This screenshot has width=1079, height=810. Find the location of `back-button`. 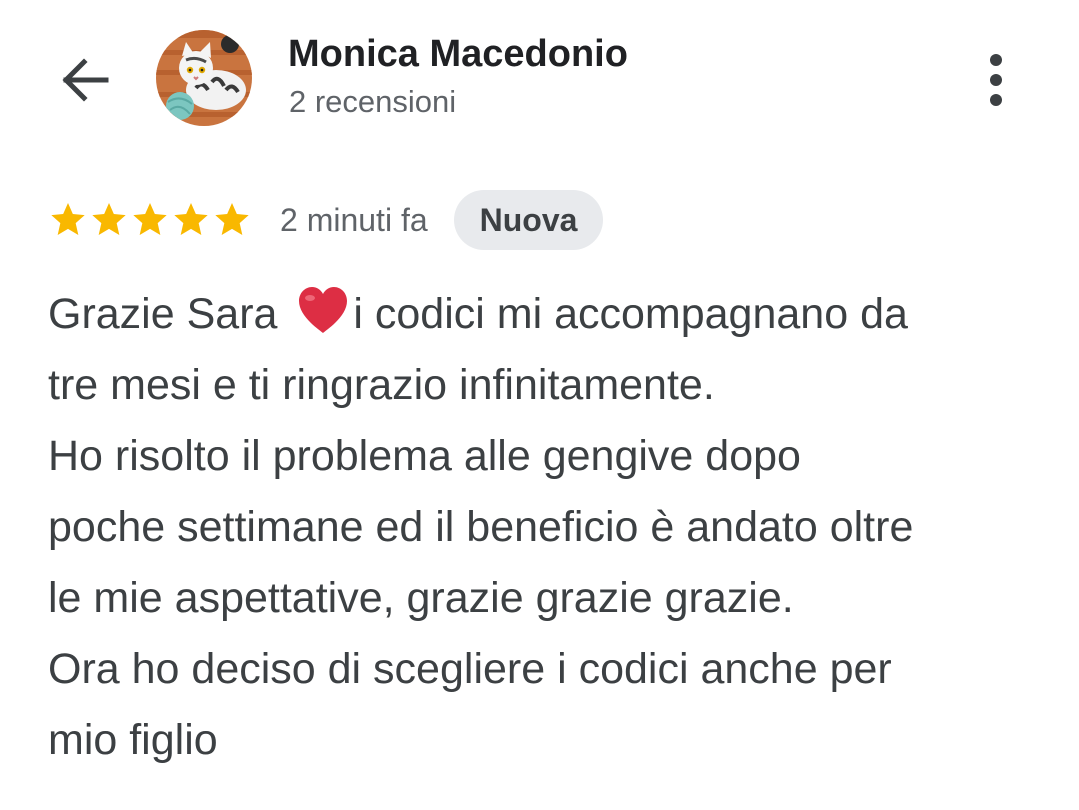

back-button is located at coordinates (84, 80).